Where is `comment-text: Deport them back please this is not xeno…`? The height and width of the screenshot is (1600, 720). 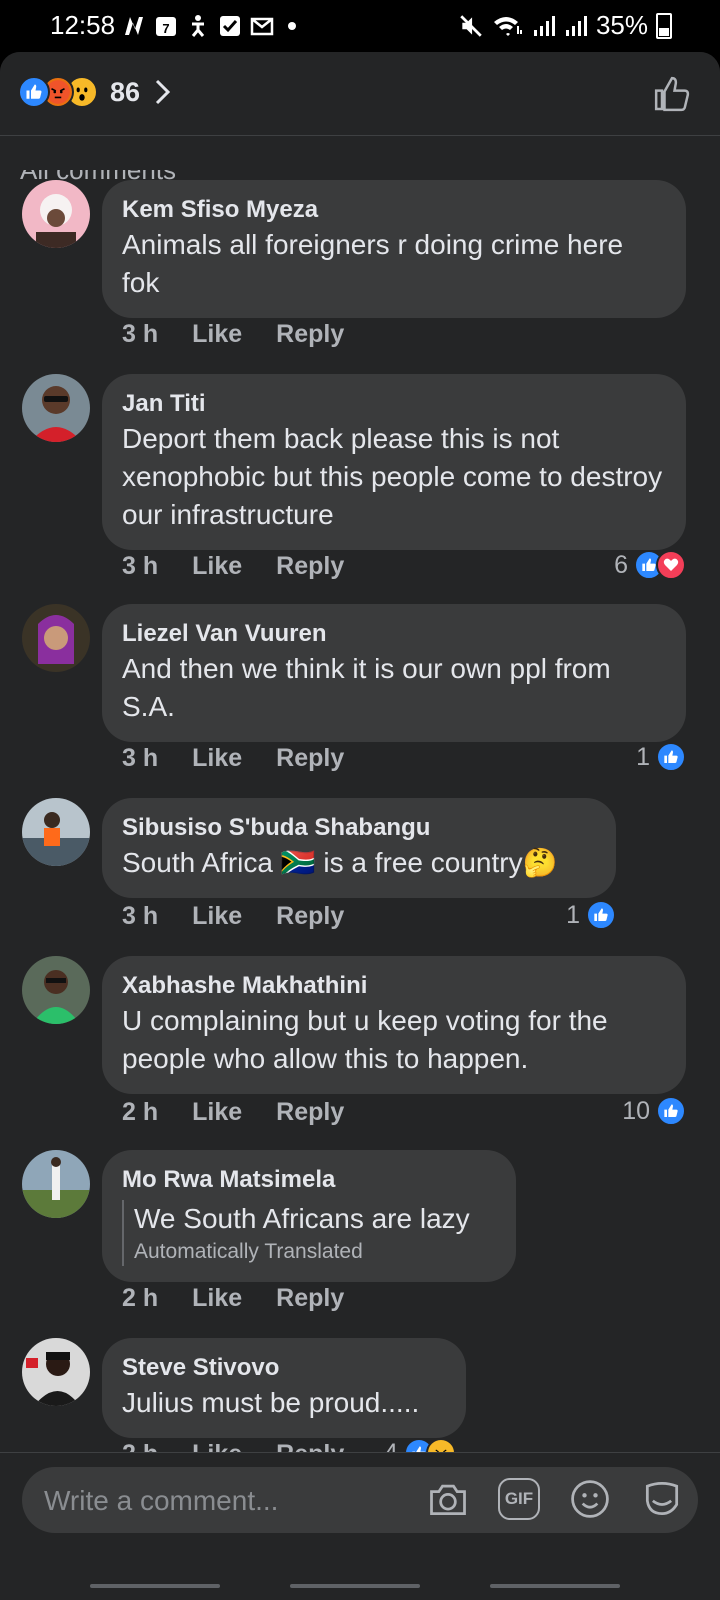
comment-text: Deport them back please this is not xeno… is located at coordinates (392, 476).